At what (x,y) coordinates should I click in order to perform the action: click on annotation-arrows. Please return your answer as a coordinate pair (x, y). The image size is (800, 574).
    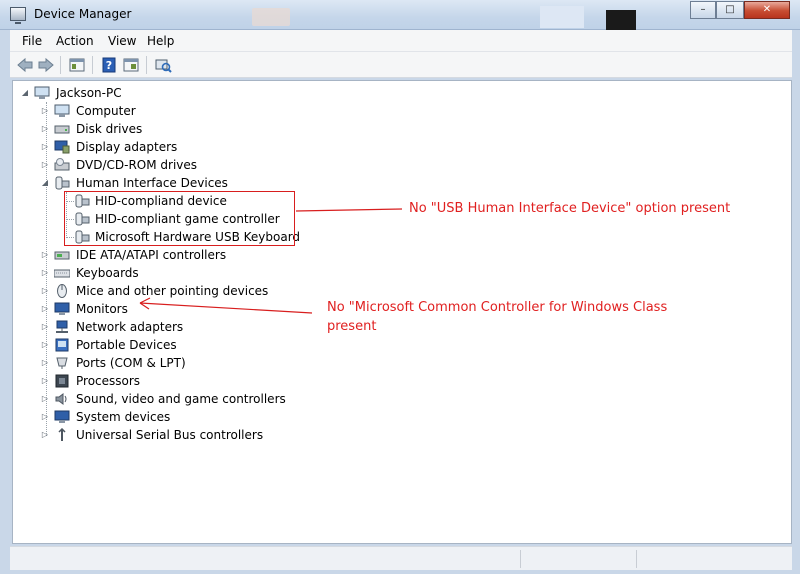
    Looking at the image, I should click on (271, 261).